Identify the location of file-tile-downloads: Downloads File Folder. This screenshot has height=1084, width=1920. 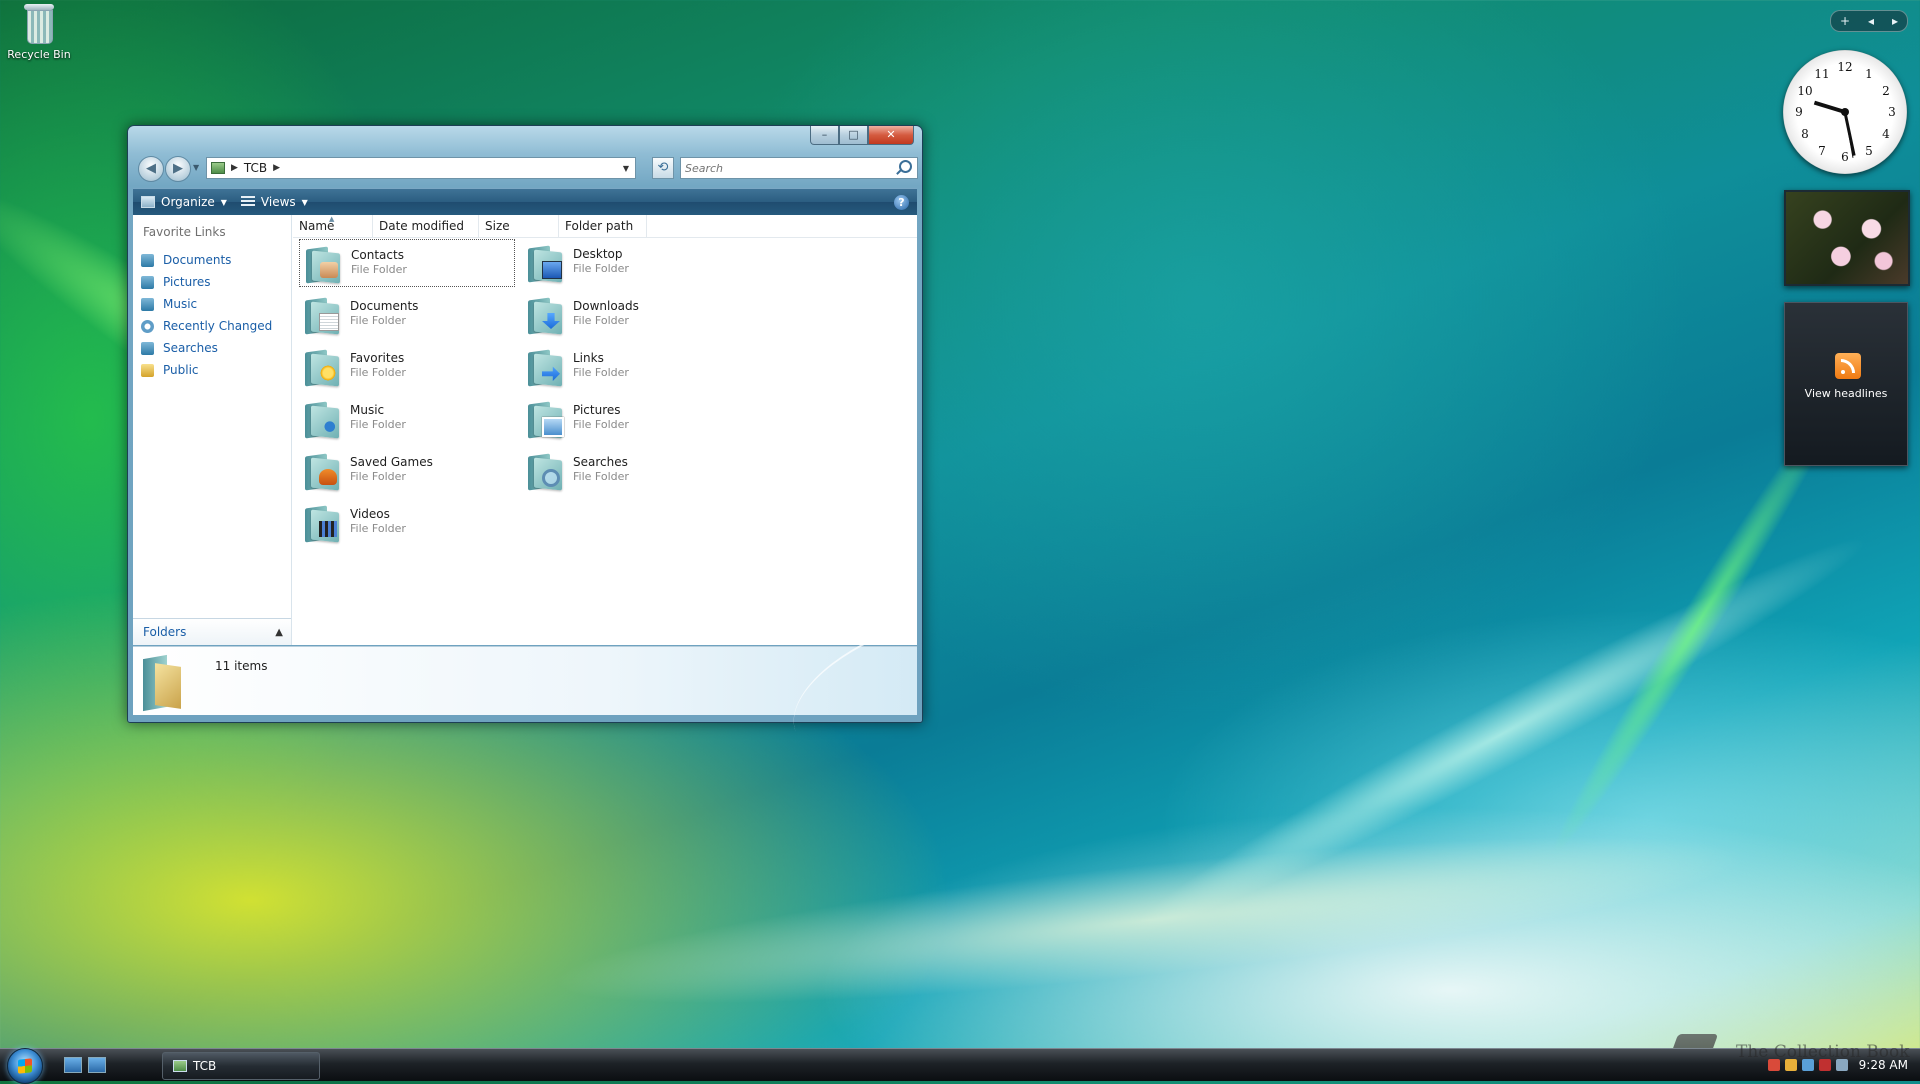
(630, 315).